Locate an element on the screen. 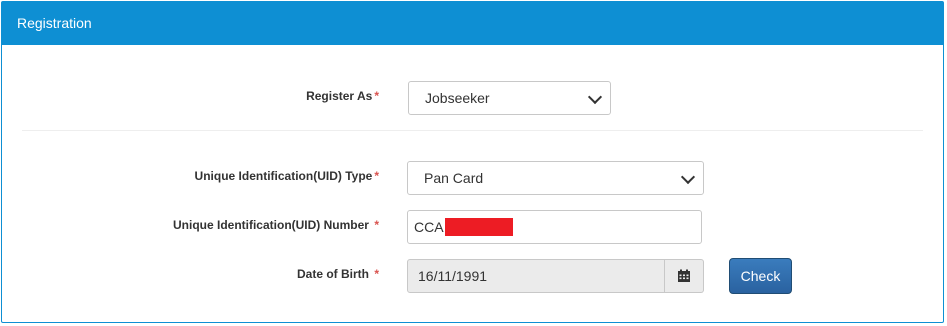 The width and height of the screenshot is (947, 326). register-as-label: Register As * is located at coordinates (280, 96).